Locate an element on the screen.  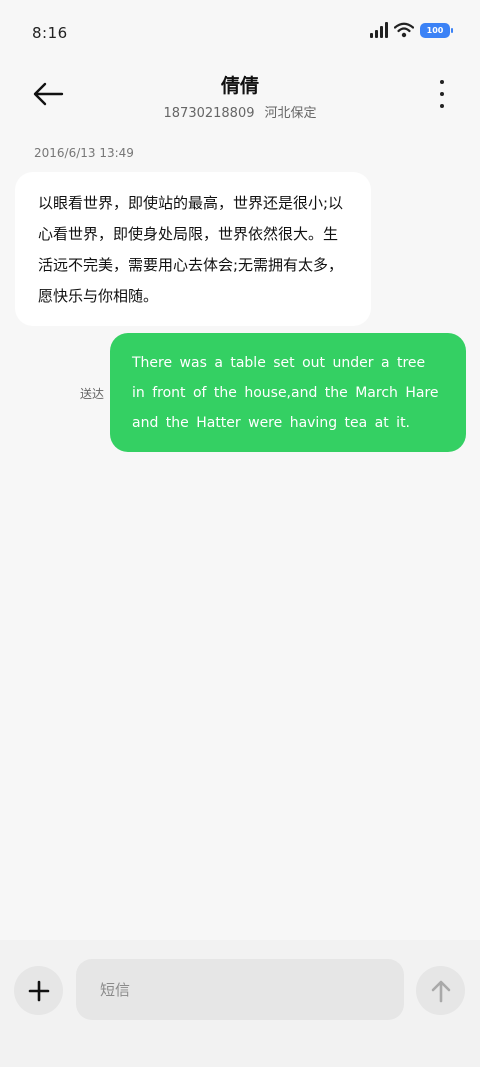
more-vertical-icon is located at coordinates (442, 82).